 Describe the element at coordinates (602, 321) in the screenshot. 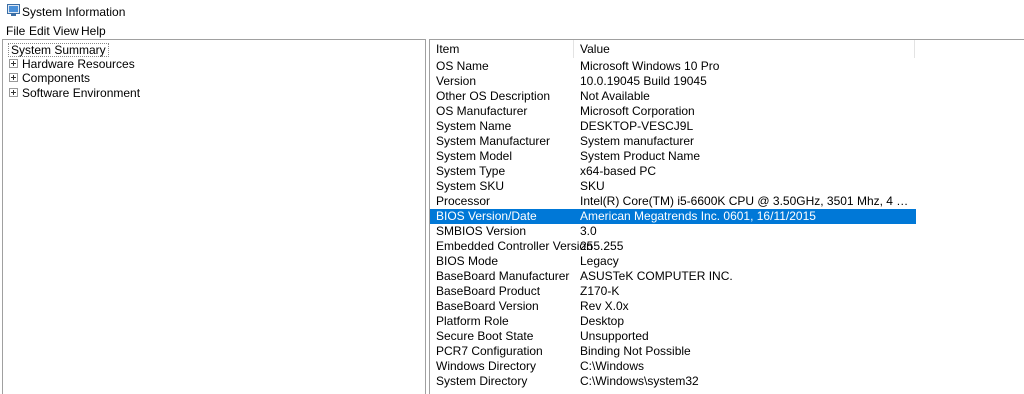

I see `row-value-cell: Desktop` at that location.